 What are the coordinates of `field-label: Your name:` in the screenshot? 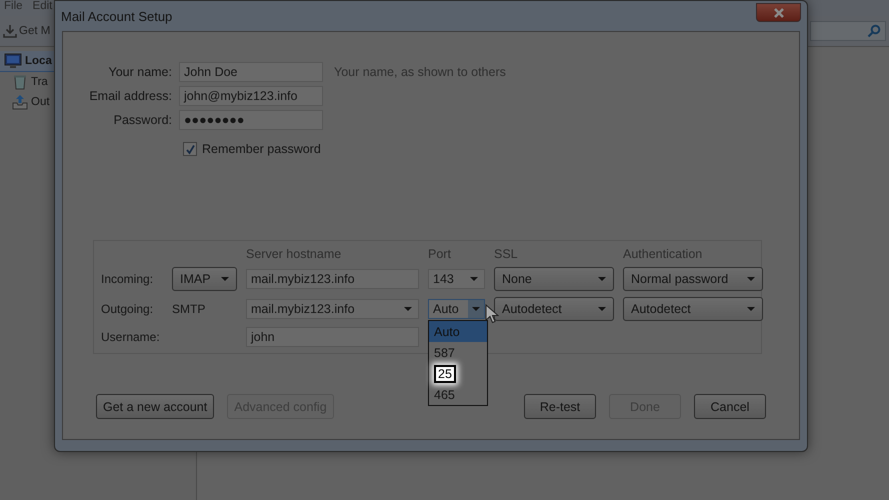 It's located at (140, 72).